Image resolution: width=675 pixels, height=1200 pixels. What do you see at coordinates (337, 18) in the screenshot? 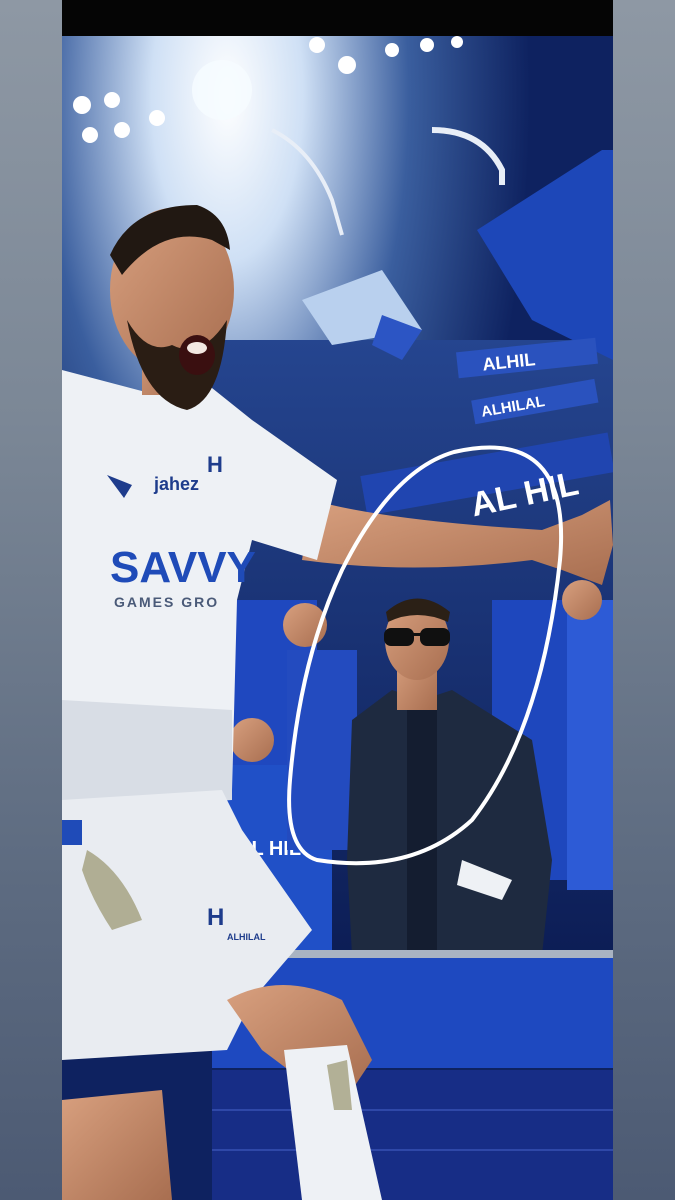
I see `letterbox-bar` at bounding box center [337, 18].